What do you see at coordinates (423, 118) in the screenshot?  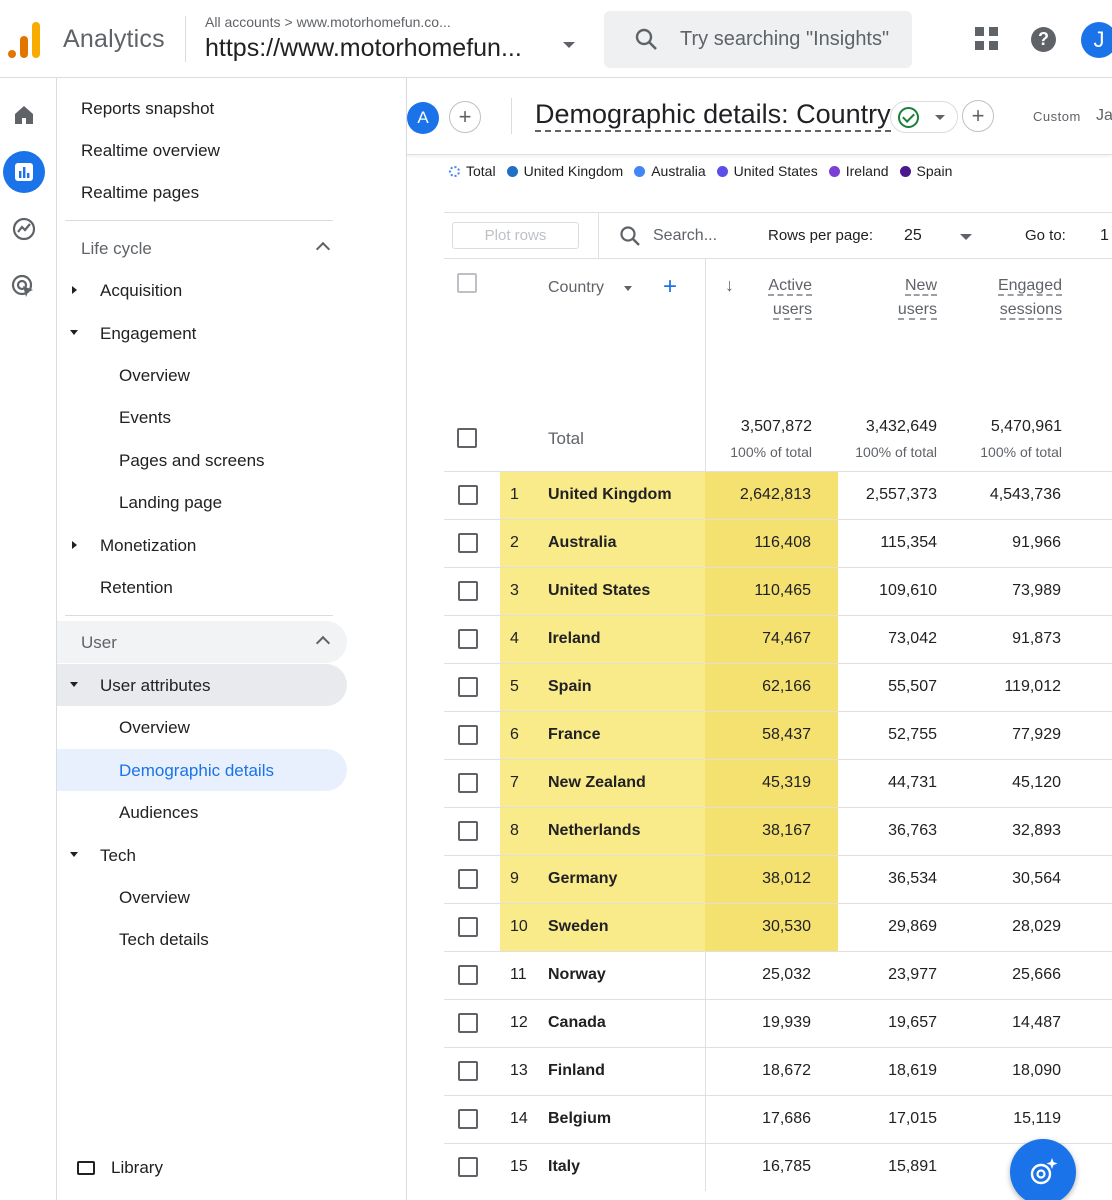 I see `segment-a-badge: A` at bounding box center [423, 118].